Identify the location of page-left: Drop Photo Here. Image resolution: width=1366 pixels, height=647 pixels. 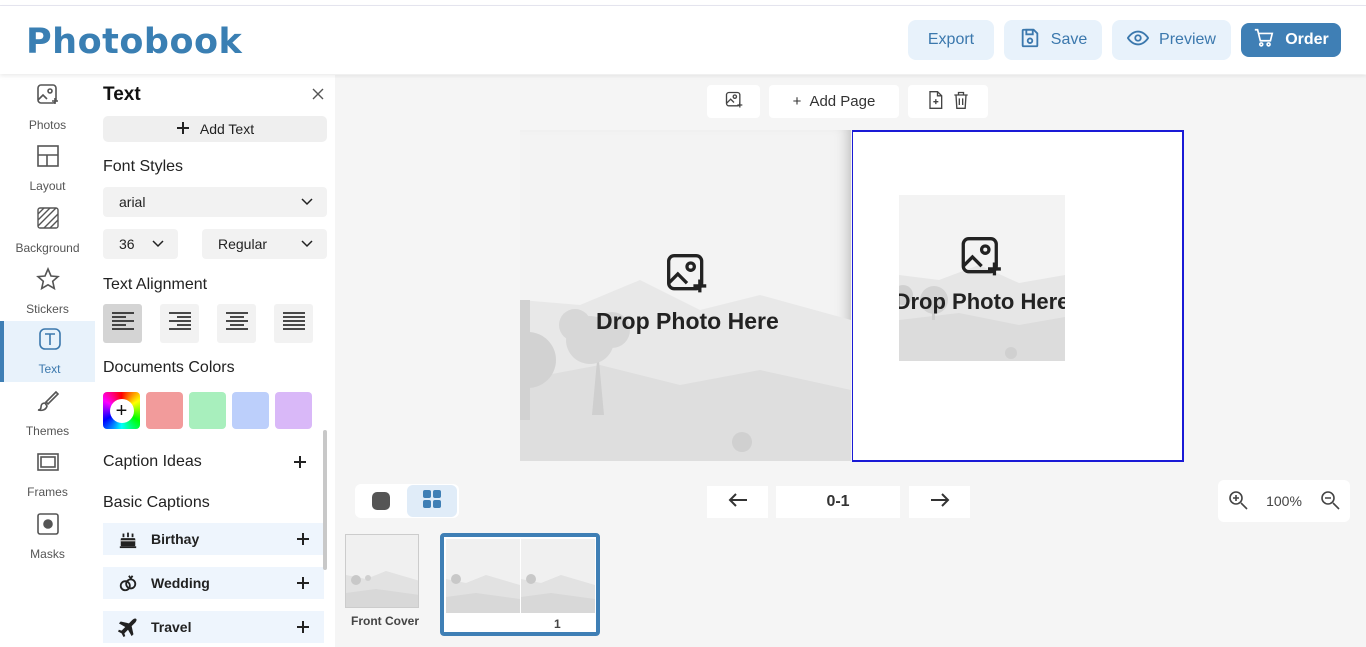
(685, 295).